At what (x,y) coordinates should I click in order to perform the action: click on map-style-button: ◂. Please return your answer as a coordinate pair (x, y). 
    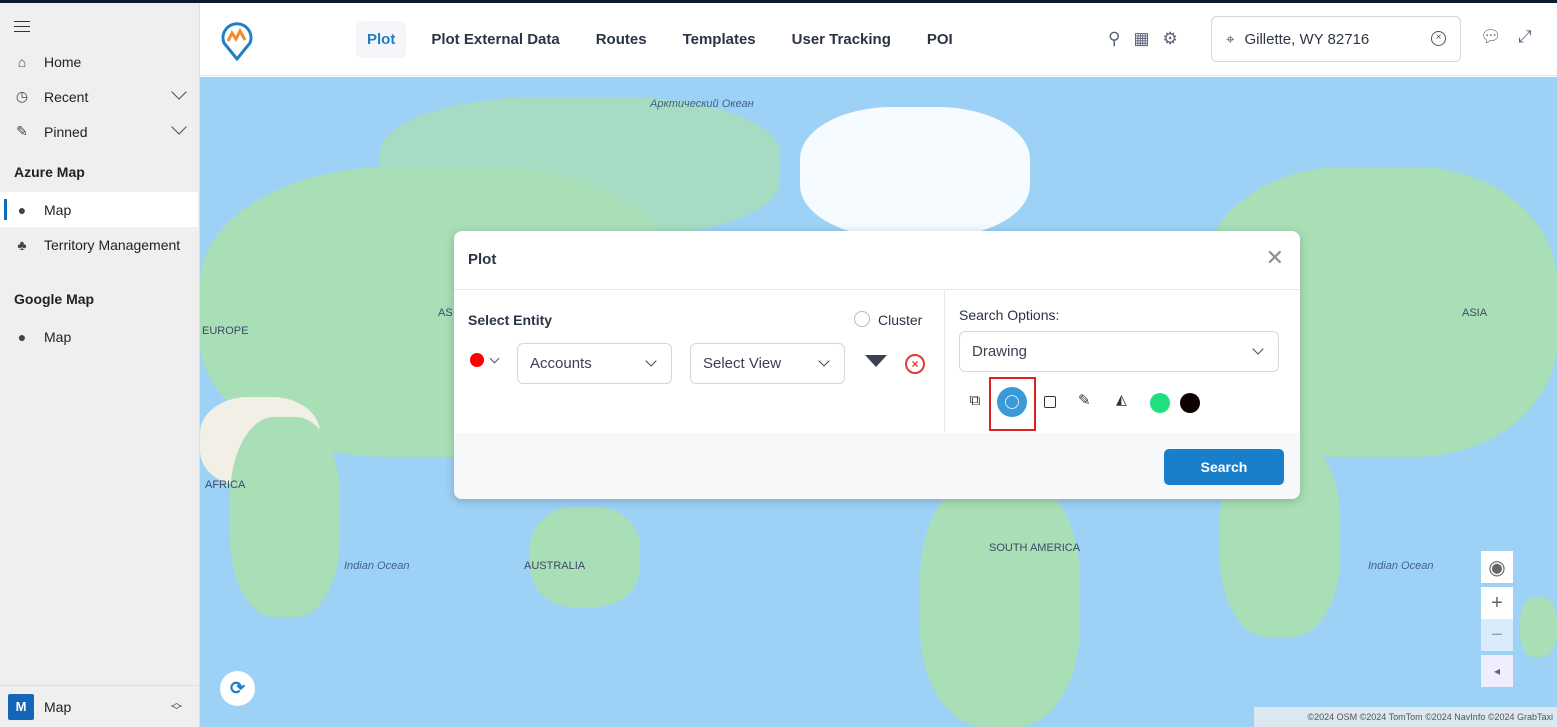
    Looking at the image, I should click on (1497, 671).